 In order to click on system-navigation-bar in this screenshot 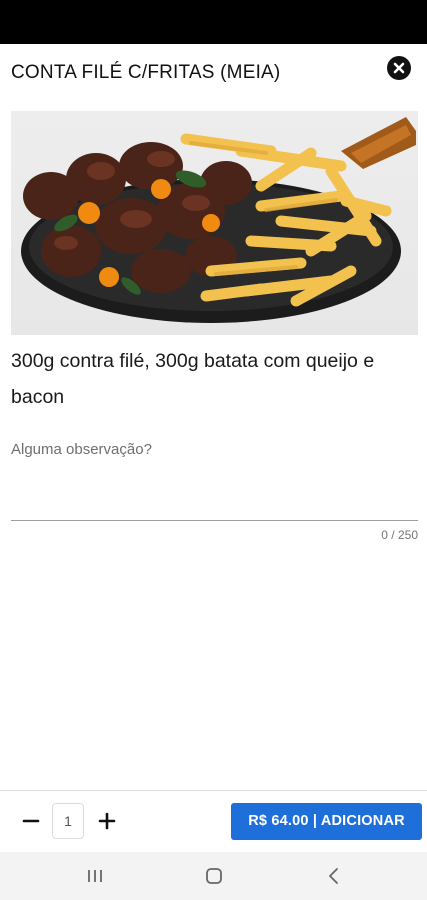, I will do `click(213, 876)`.